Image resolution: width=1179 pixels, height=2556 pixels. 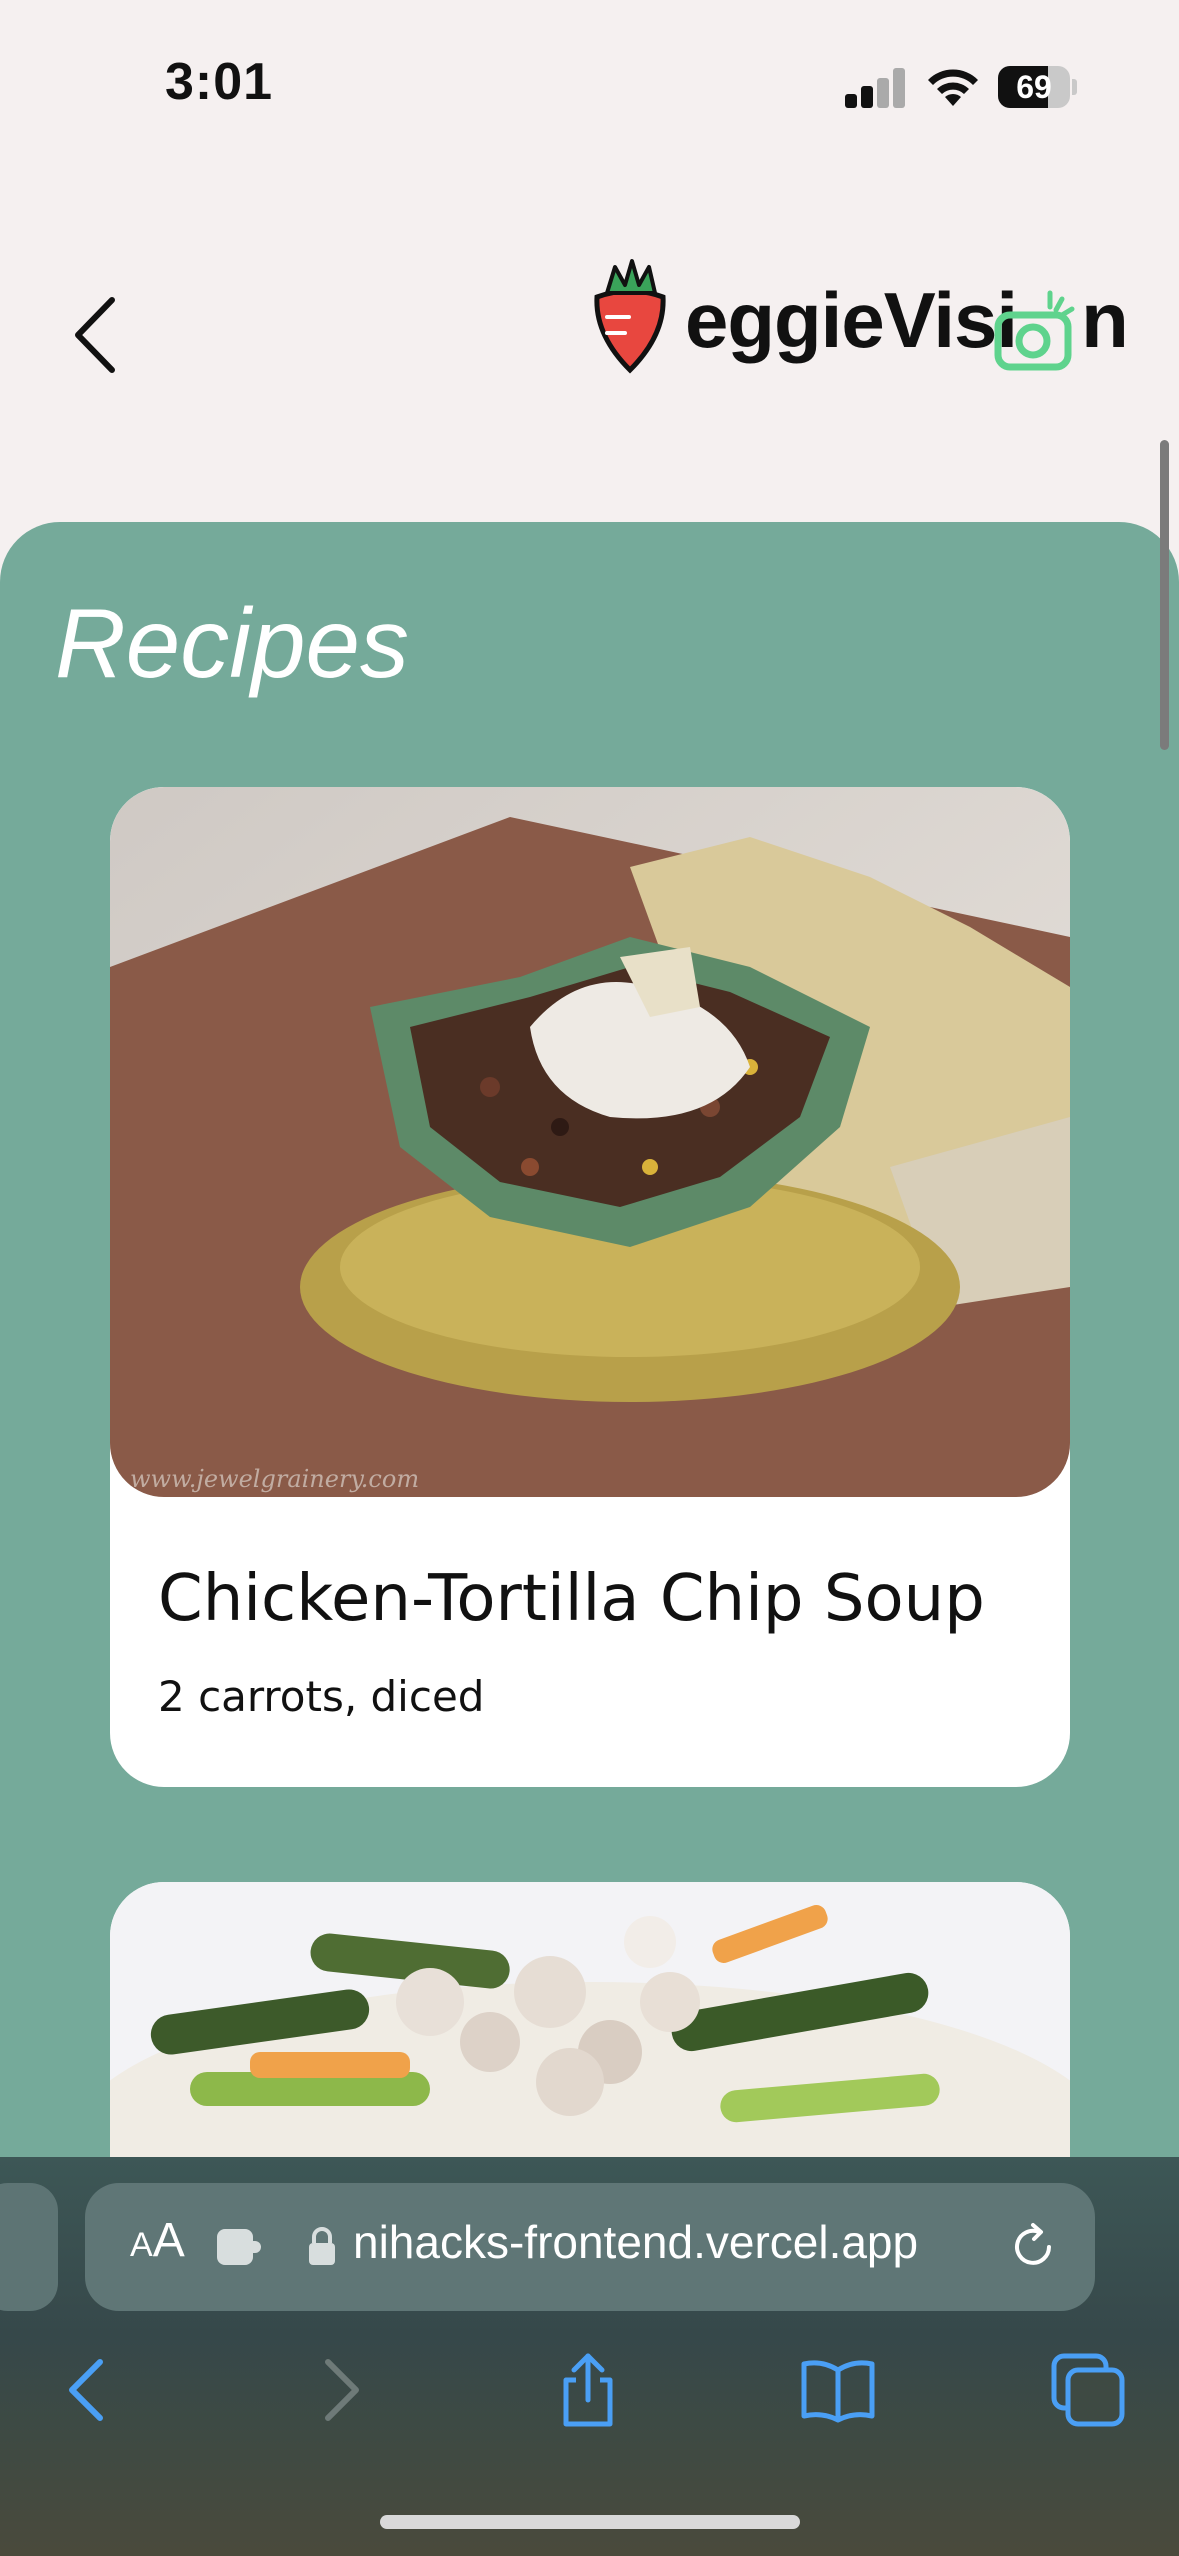 I want to click on extension-icon, so click(x=240, y=2247).